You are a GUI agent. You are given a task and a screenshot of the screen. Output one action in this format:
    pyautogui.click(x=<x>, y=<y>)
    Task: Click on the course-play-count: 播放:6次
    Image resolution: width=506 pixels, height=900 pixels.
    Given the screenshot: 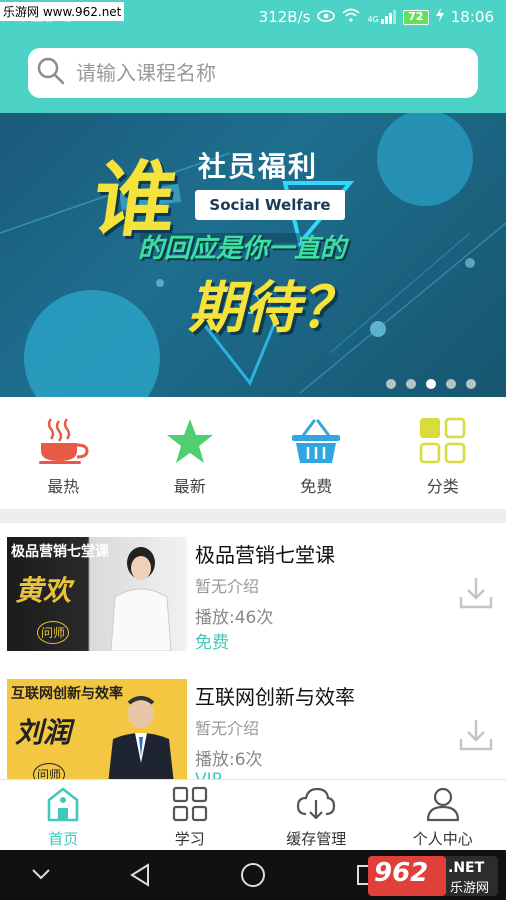 What is the action you would take?
    pyautogui.click(x=229, y=760)
    